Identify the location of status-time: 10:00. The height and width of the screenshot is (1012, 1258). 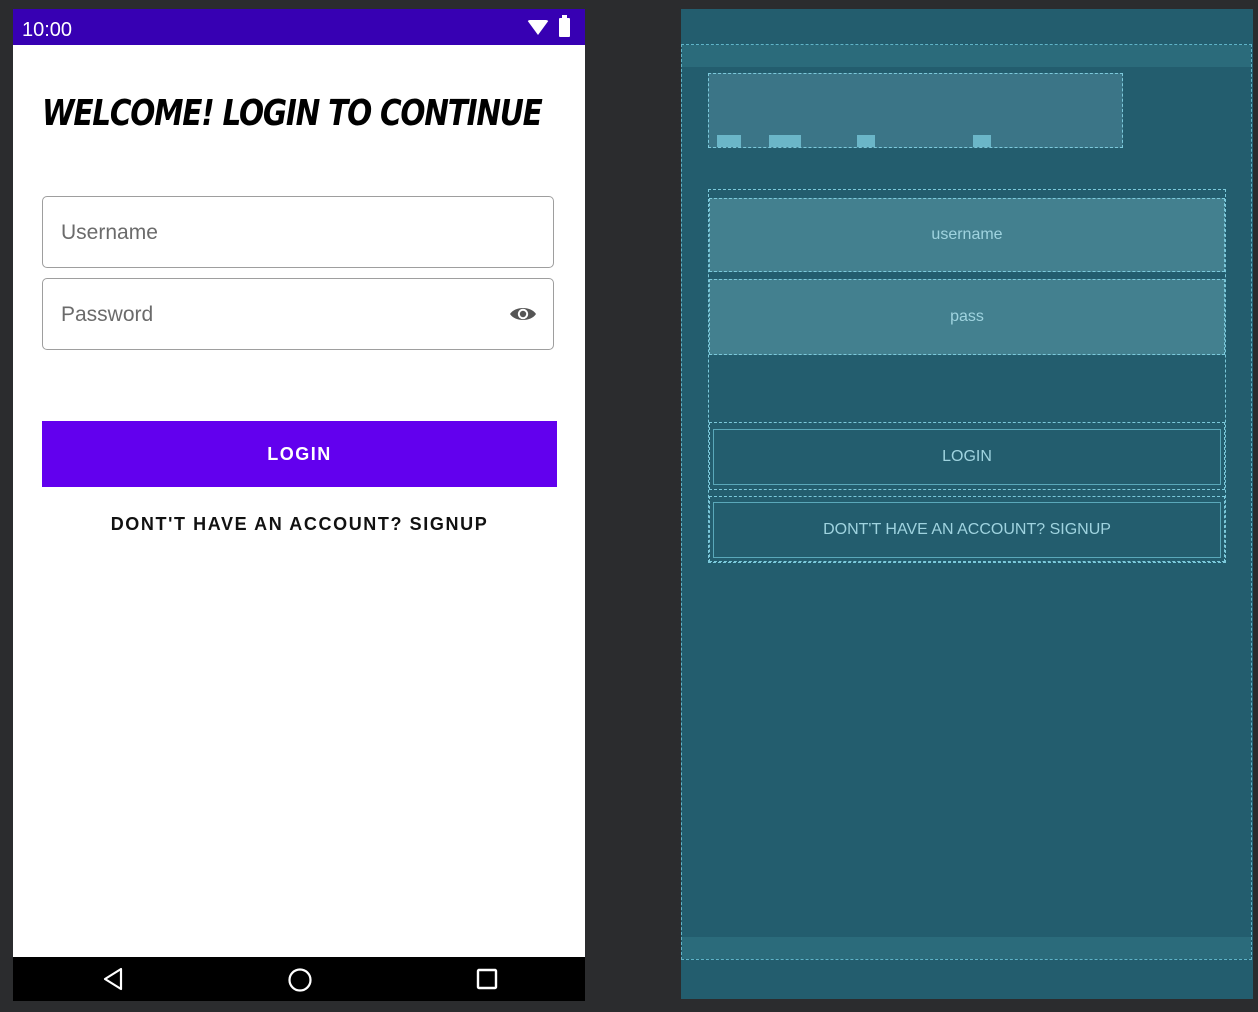
(47, 30).